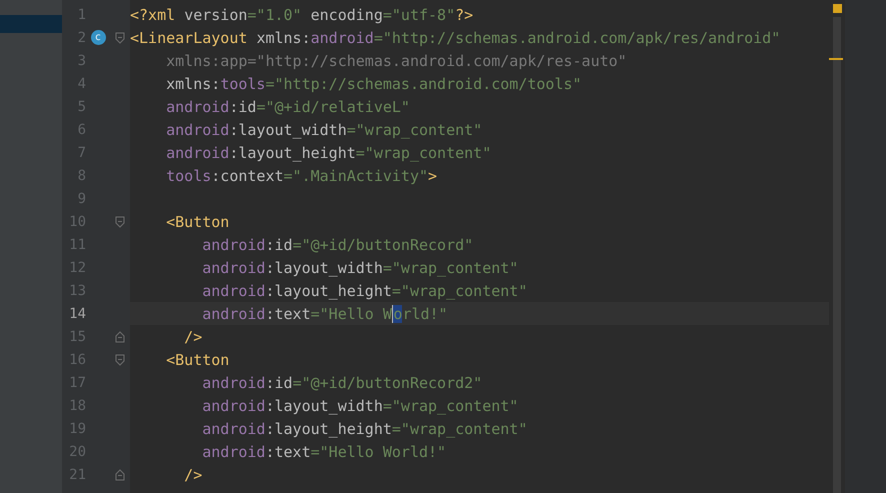 The width and height of the screenshot is (886, 493). What do you see at coordinates (373, 84) in the screenshot?
I see `code-line: xmlns:tools="http://schemas.android.com/tools"` at bounding box center [373, 84].